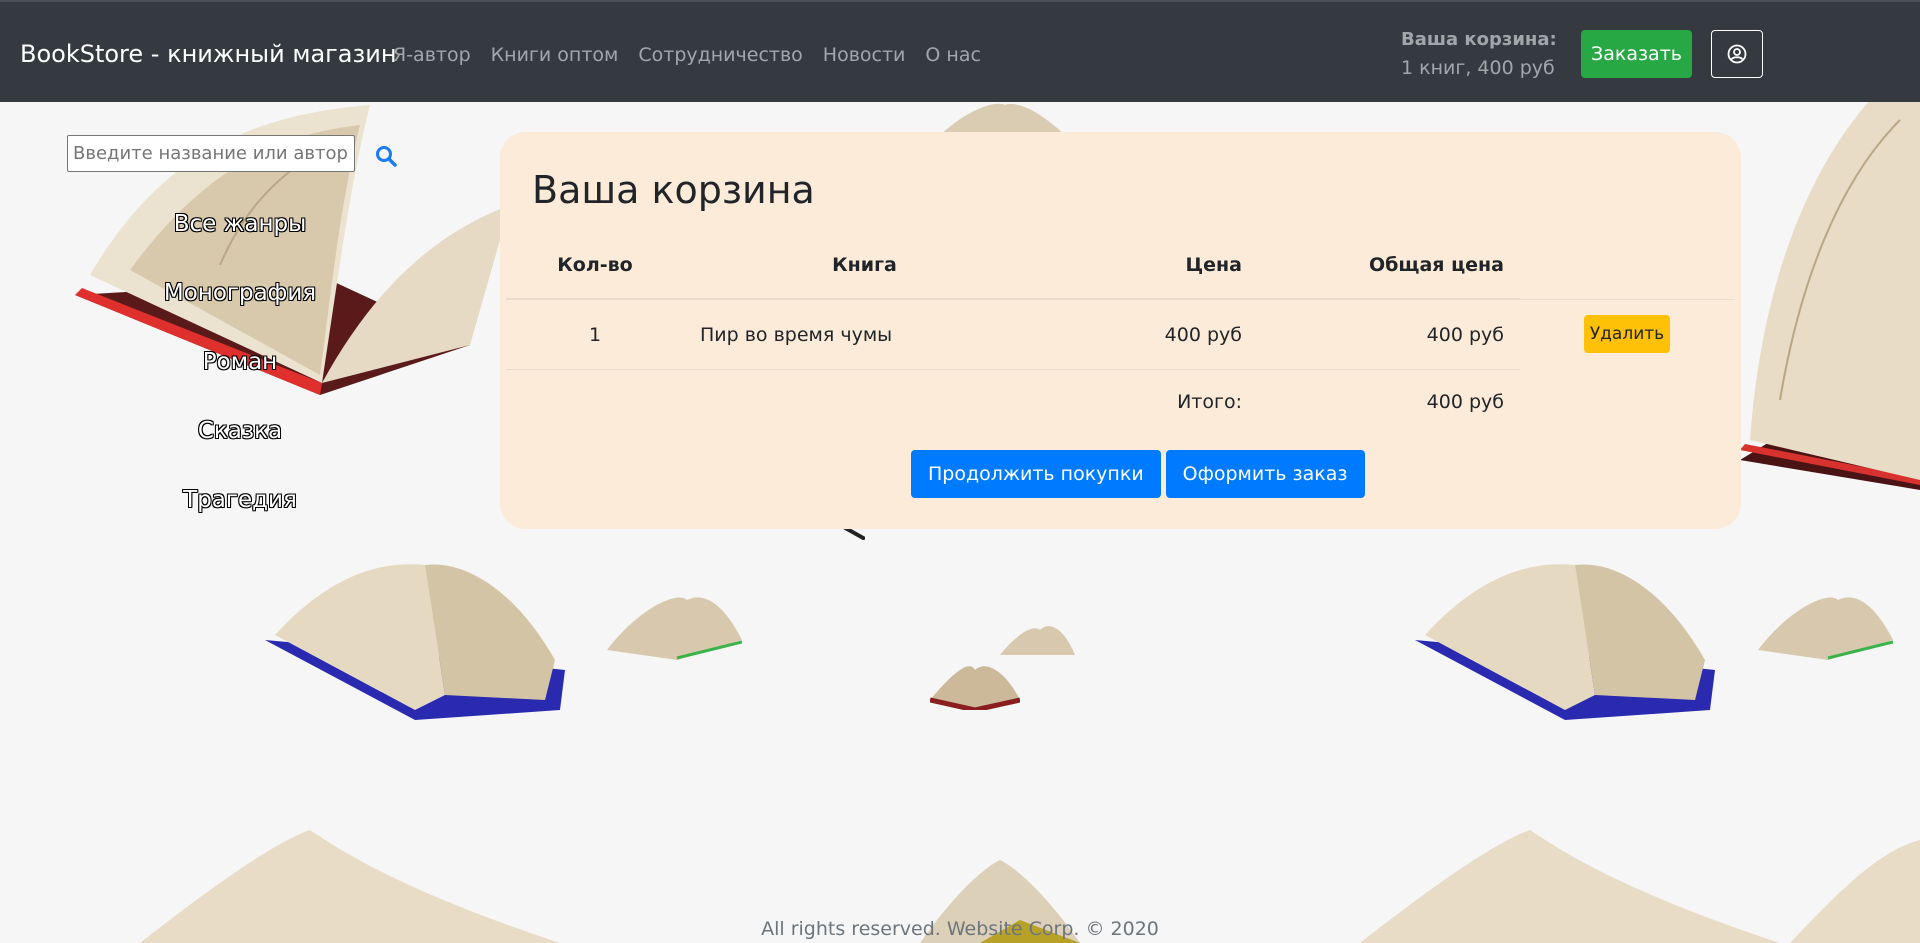  Describe the element at coordinates (953, 55) in the screenshot. I see `nav-link-about: О нас` at that location.